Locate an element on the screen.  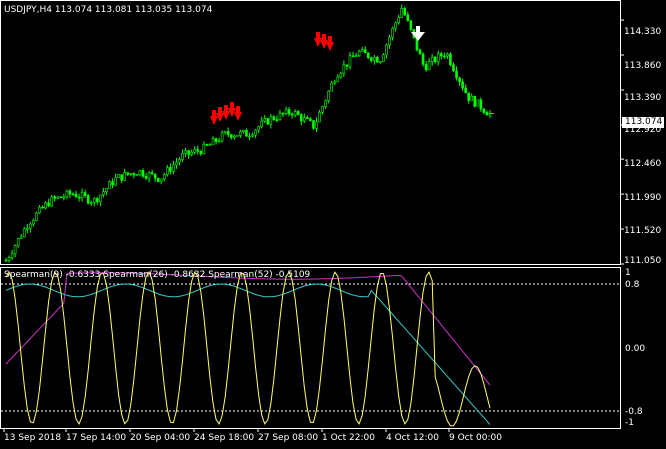
price-label: 111.990 is located at coordinates (643, 198).